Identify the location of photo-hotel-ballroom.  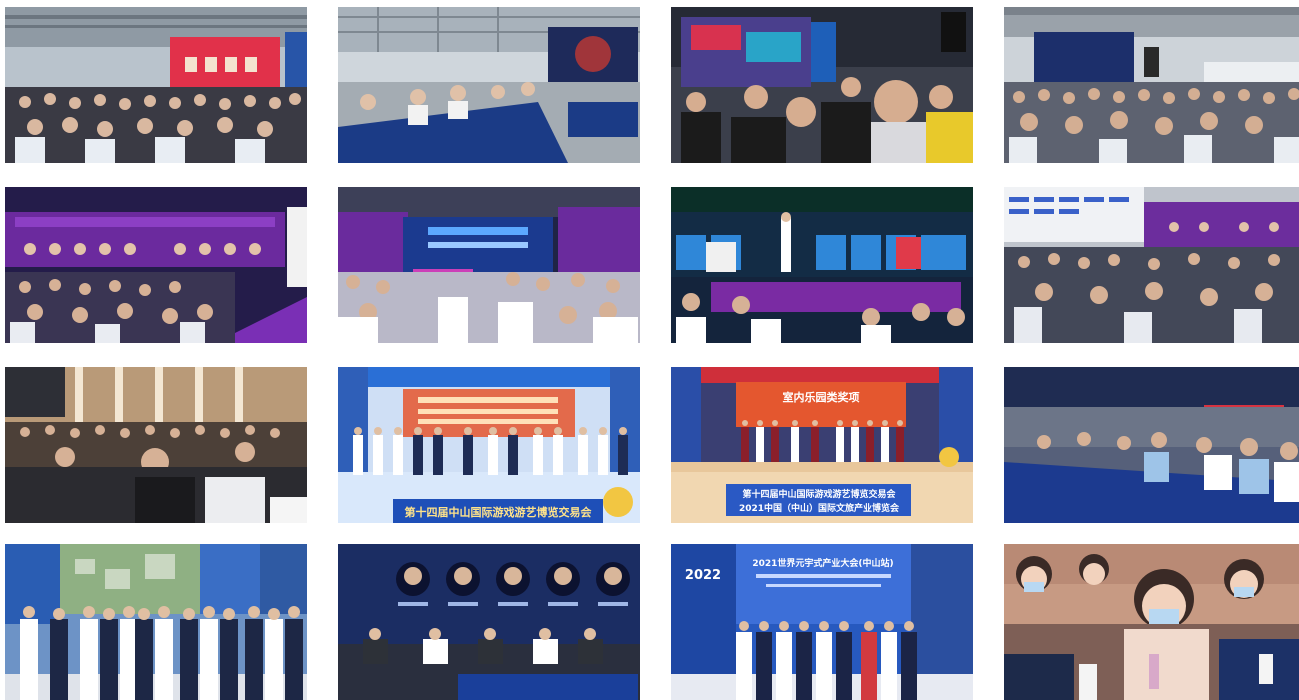
(156, 445).